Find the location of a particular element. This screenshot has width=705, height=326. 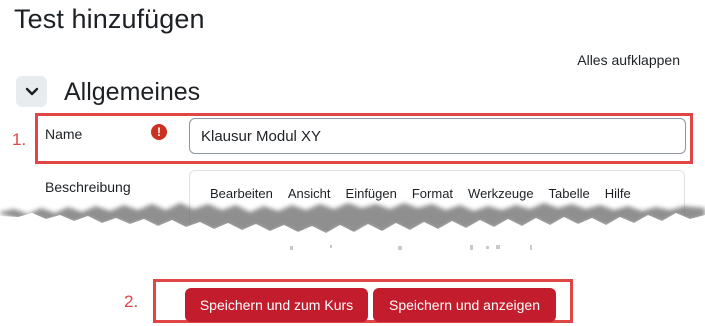

name-input is located at coordinates (437, 136).